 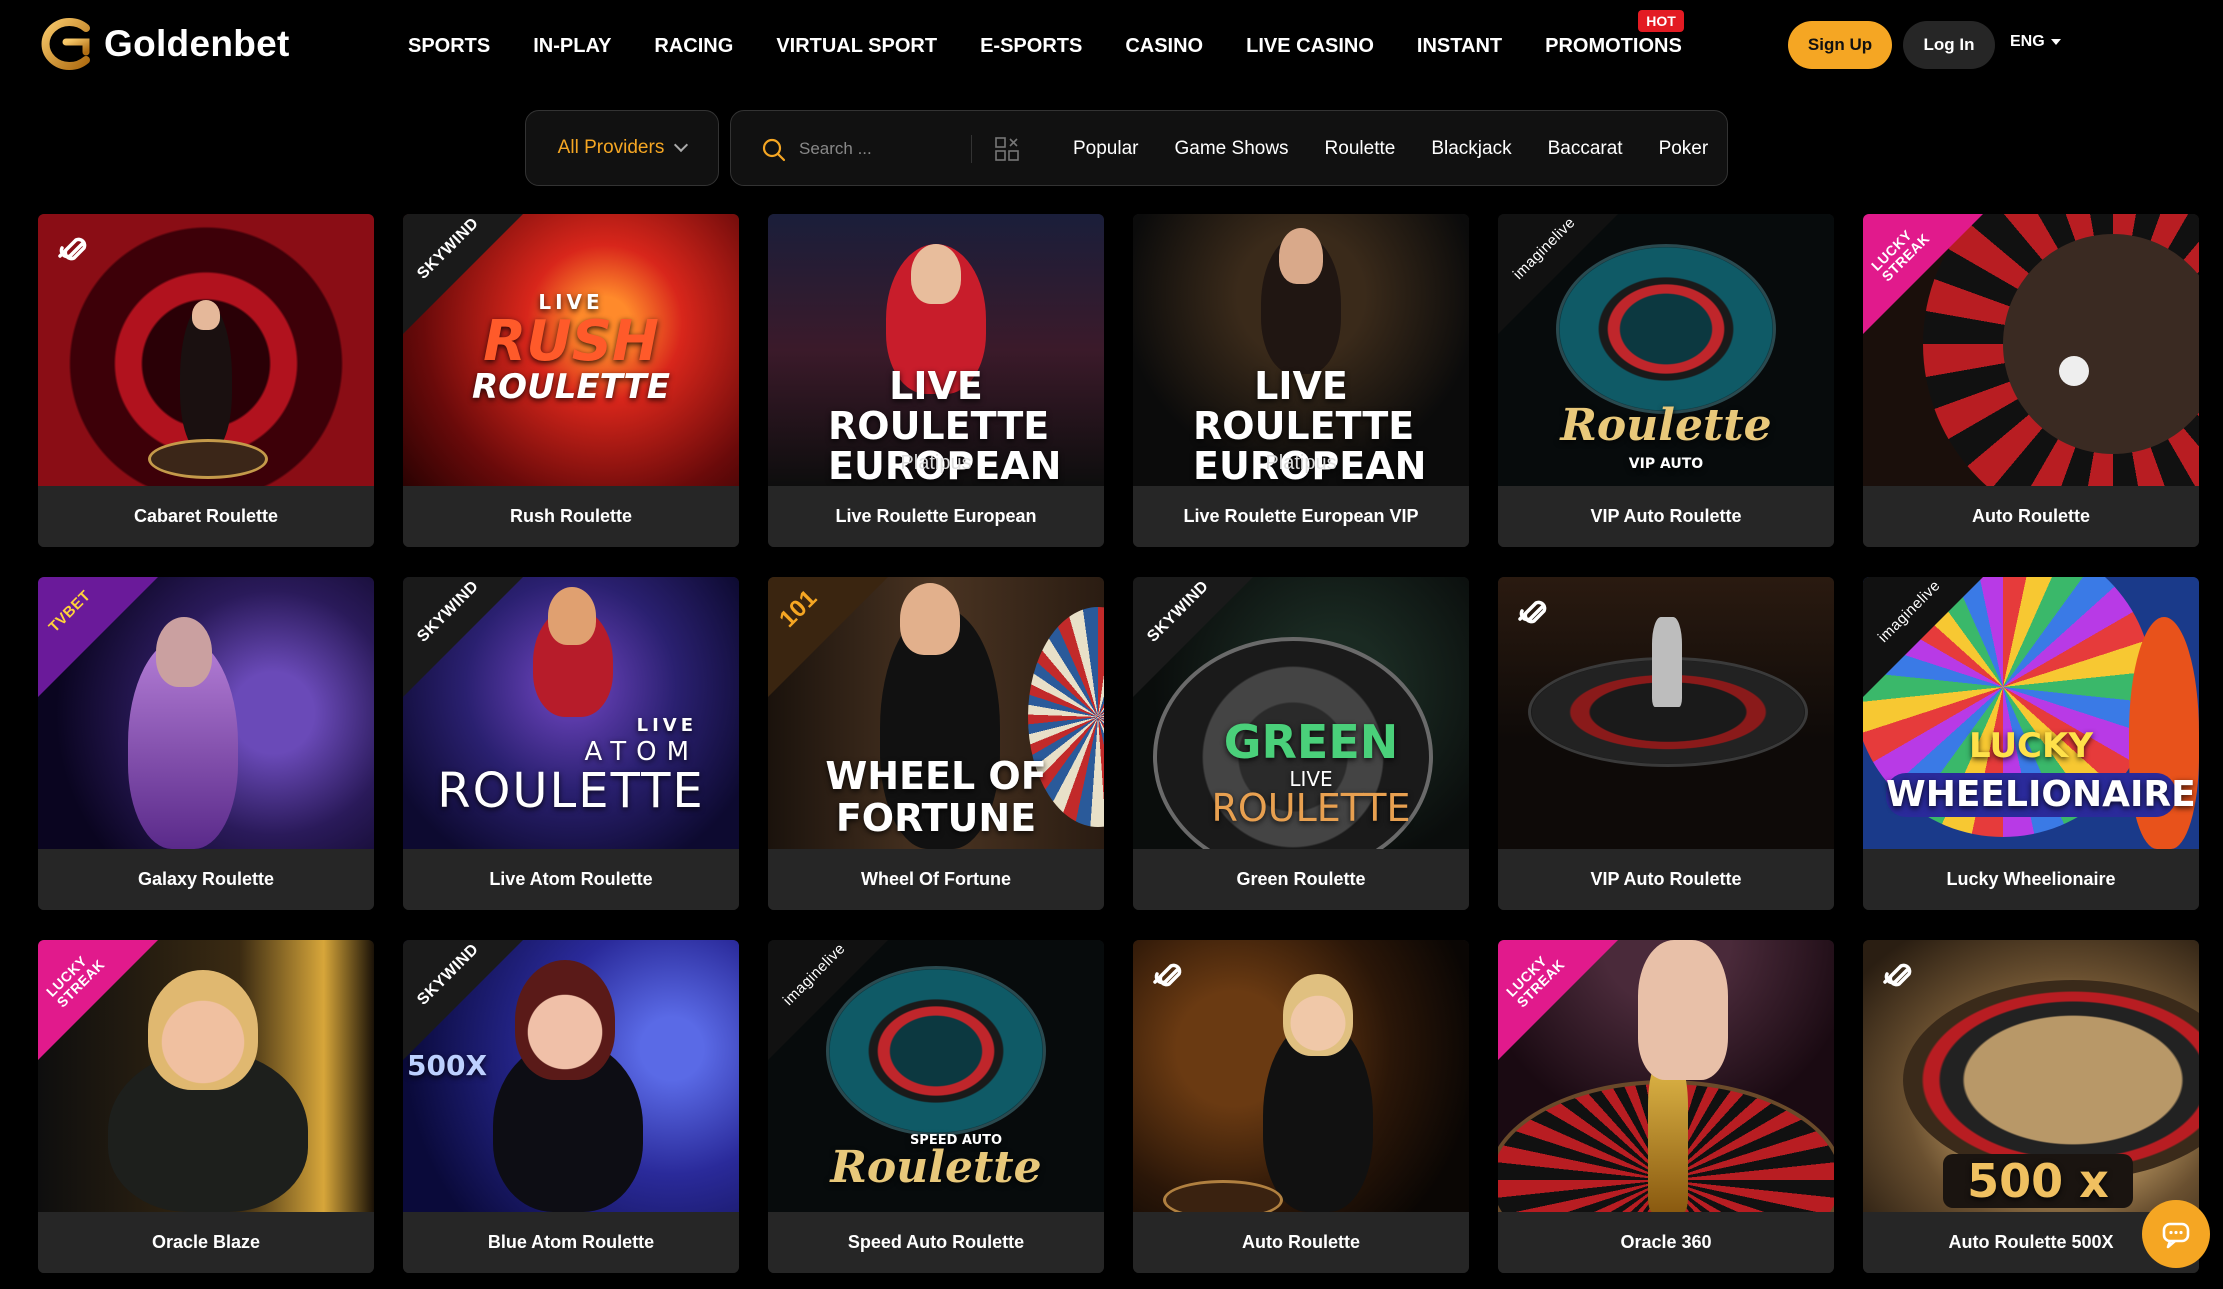 What do you see at coordinates (206, 1106) in the screenshot?
I see `game-card: LUCKY STREAK Oracle Blaze` at bounding box center [206, 1106].